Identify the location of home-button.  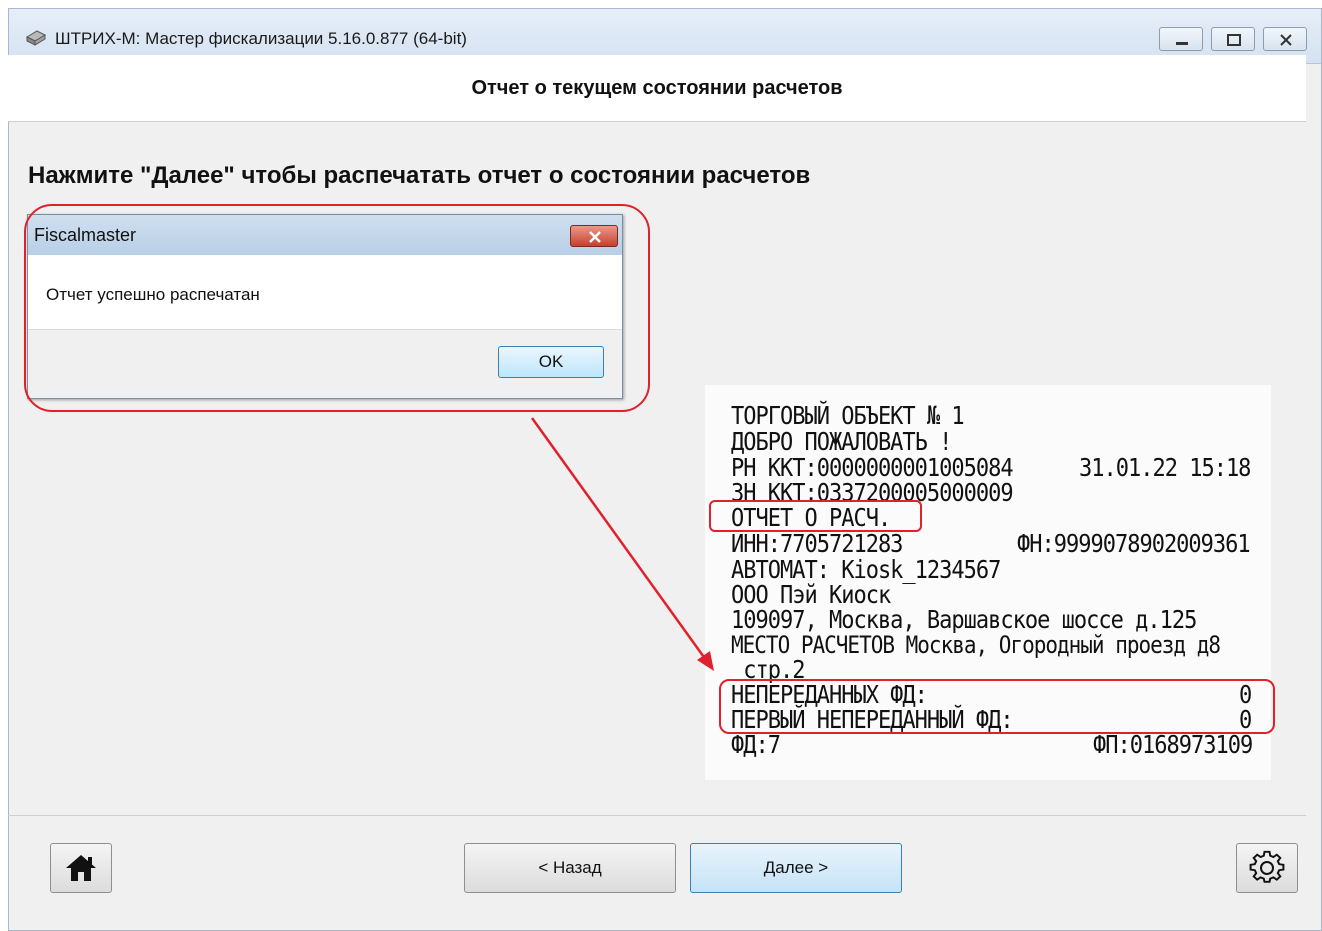
(81, 868).